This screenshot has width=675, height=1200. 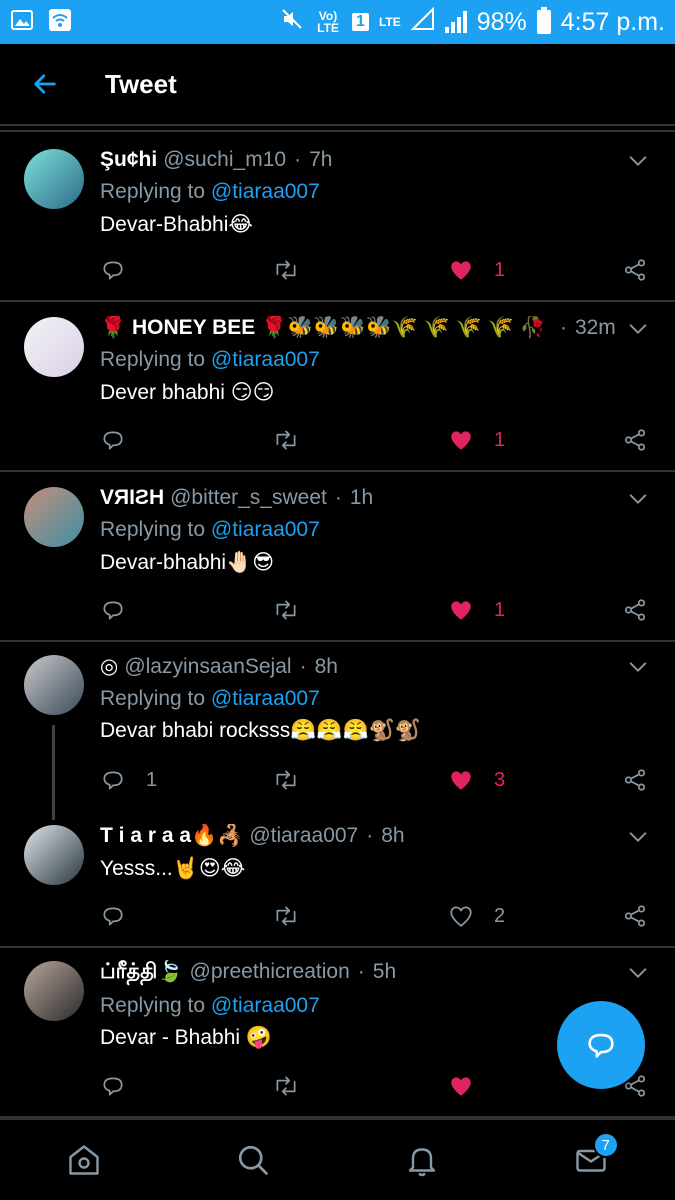 I want to click on replying-to: Replying to @tiaraa007, so click(x=377, y=192).